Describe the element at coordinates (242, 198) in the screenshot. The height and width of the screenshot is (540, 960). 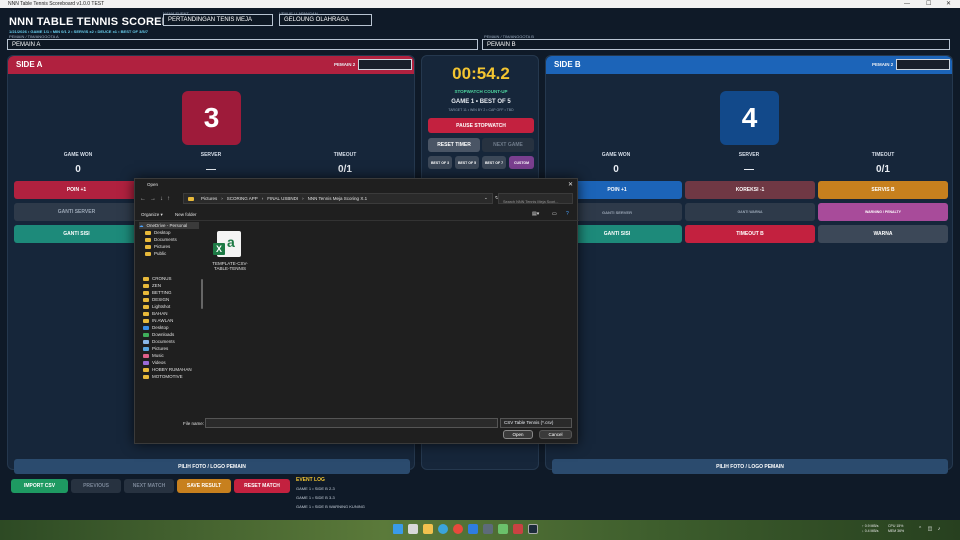
I see `breadcrumb-item: SCORING APP` at that location.